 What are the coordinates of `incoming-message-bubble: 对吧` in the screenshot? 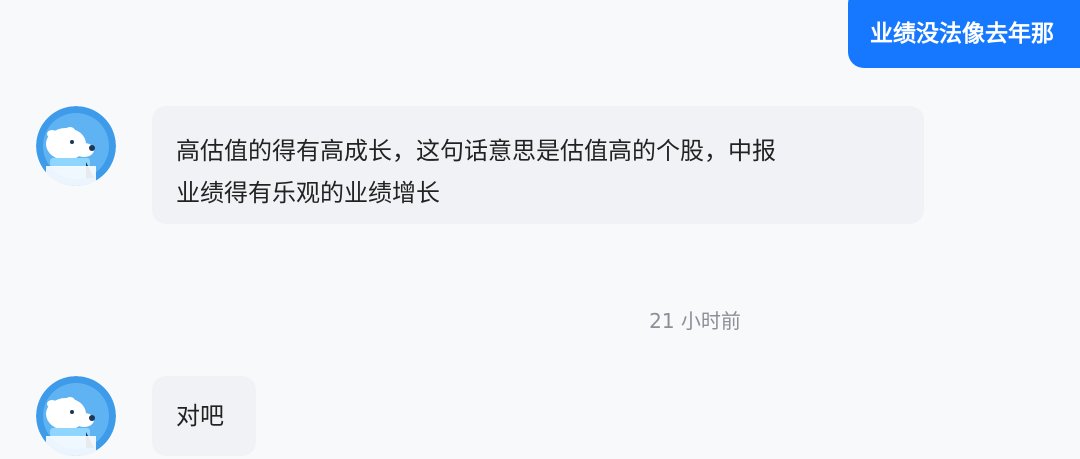 It's located at (204, 416).